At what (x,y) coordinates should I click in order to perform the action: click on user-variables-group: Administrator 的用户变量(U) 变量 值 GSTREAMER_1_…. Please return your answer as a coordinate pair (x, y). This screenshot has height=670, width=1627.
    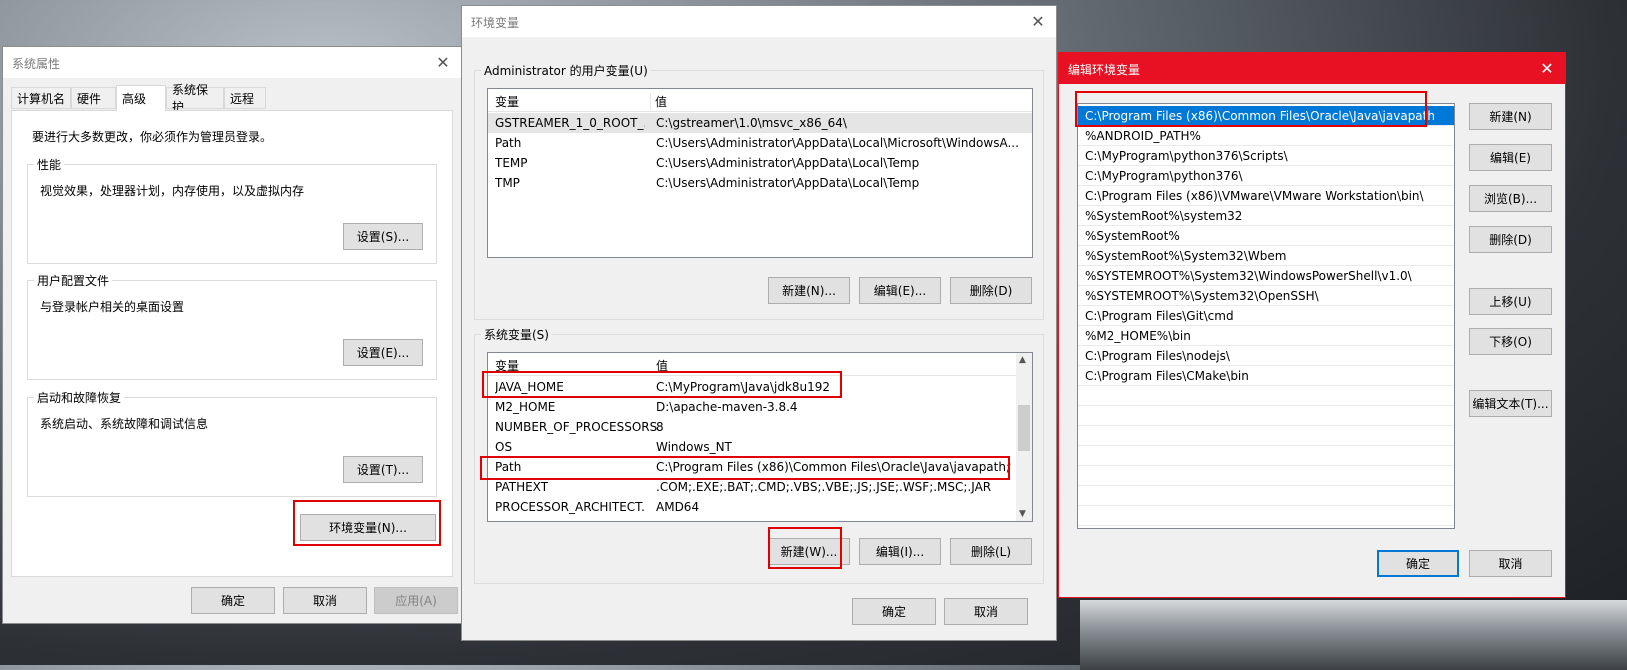
    Looking at the image, I should click on (759, 191).